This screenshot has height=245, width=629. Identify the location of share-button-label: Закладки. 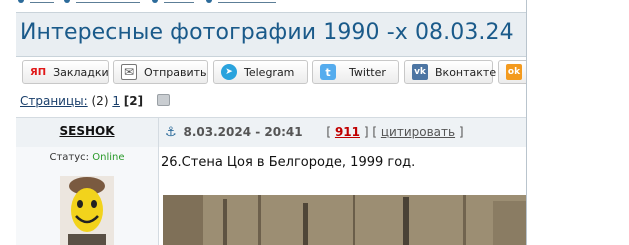
(81, 72).